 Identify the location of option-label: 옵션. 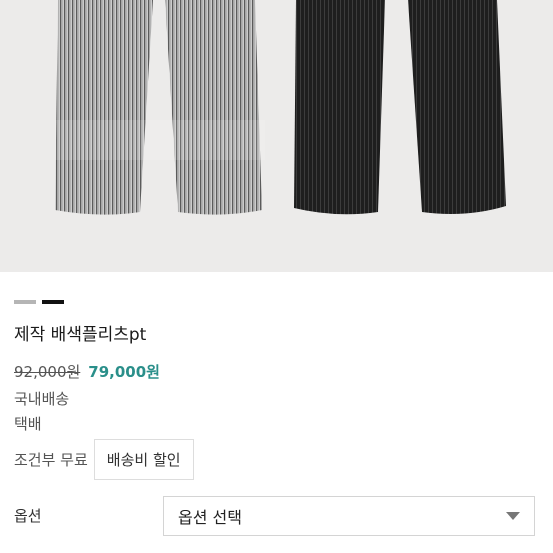
(28, 516).